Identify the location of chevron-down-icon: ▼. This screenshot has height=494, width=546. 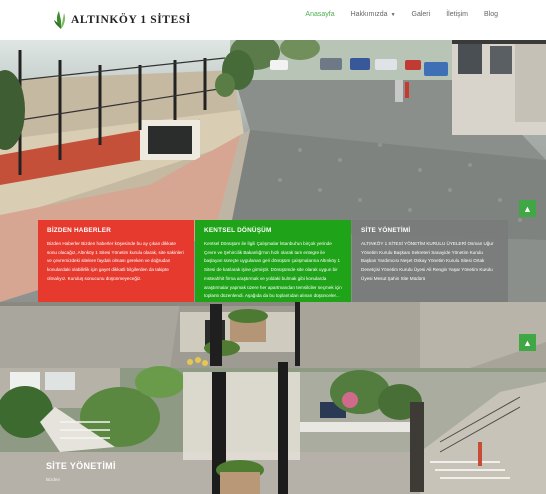
(393, 14).